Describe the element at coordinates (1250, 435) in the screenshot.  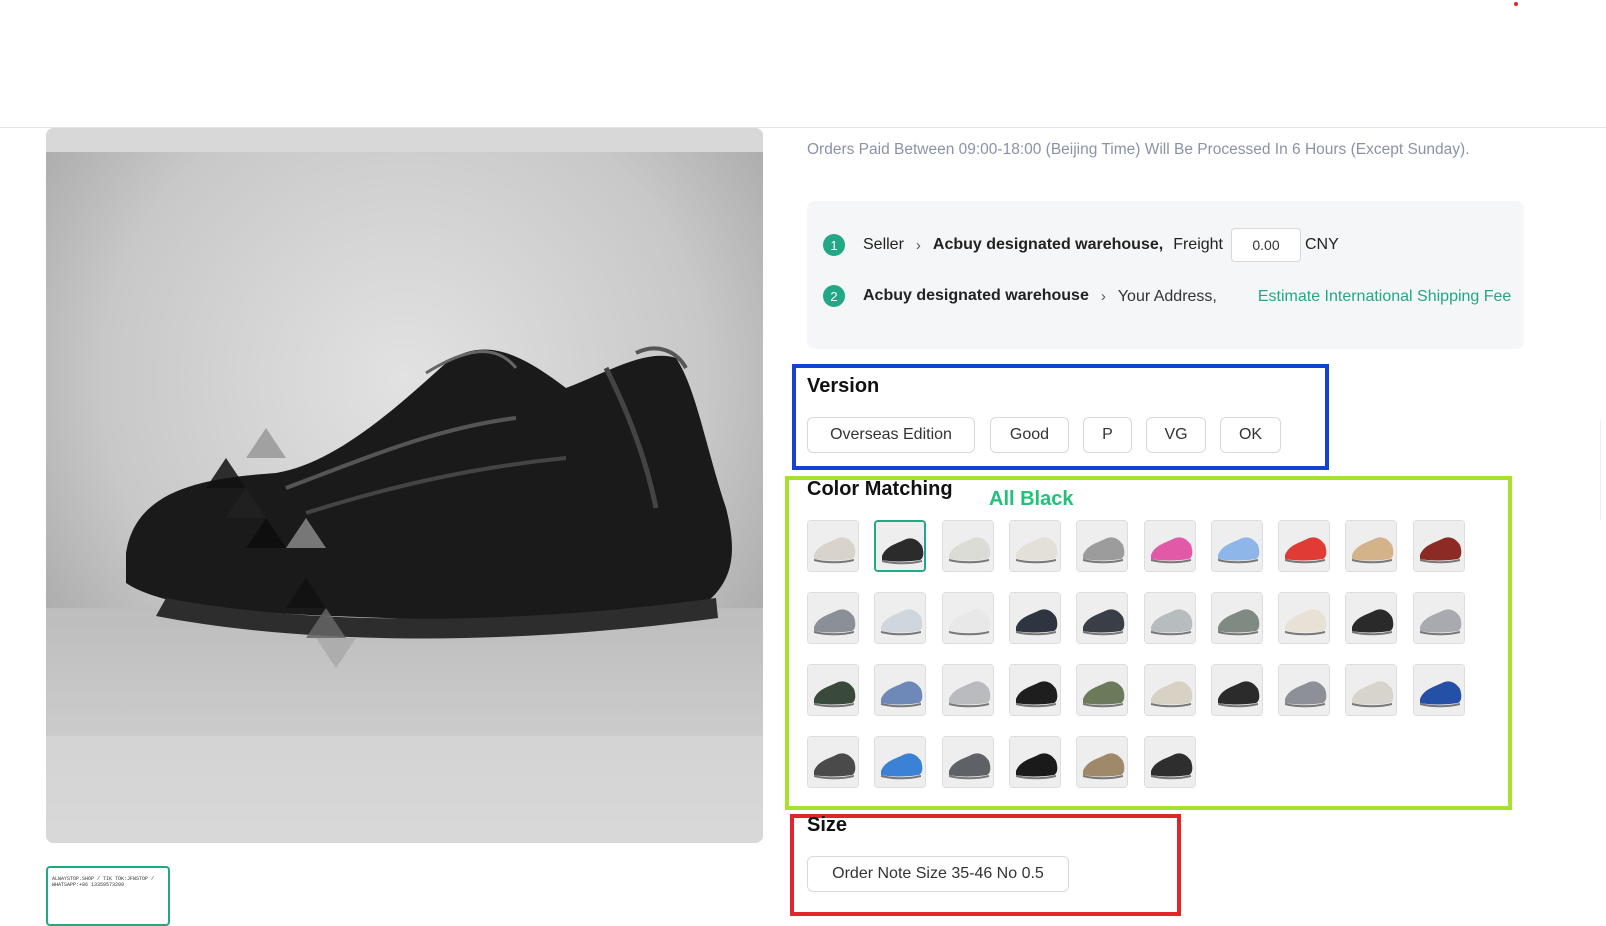
I see `version-option-ok: OK` at that location.